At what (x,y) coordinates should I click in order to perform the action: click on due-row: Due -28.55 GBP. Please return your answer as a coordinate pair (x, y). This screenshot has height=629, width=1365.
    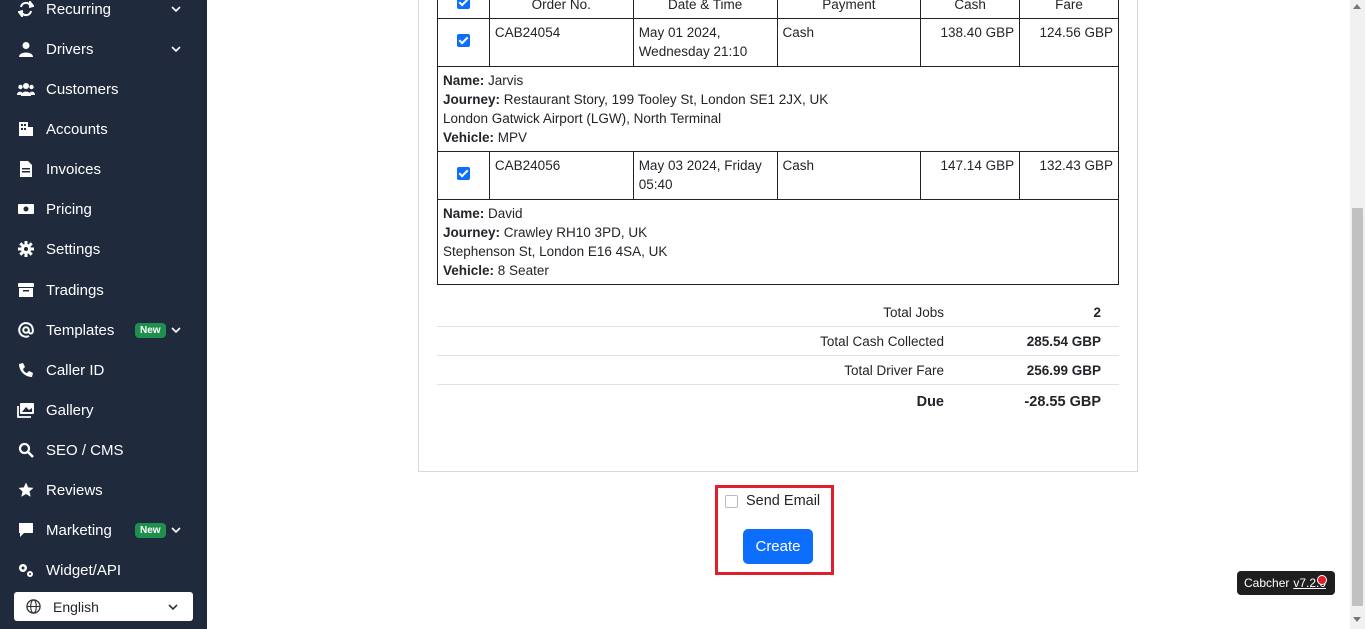
    Looking at the image, I should click on (778, 399).